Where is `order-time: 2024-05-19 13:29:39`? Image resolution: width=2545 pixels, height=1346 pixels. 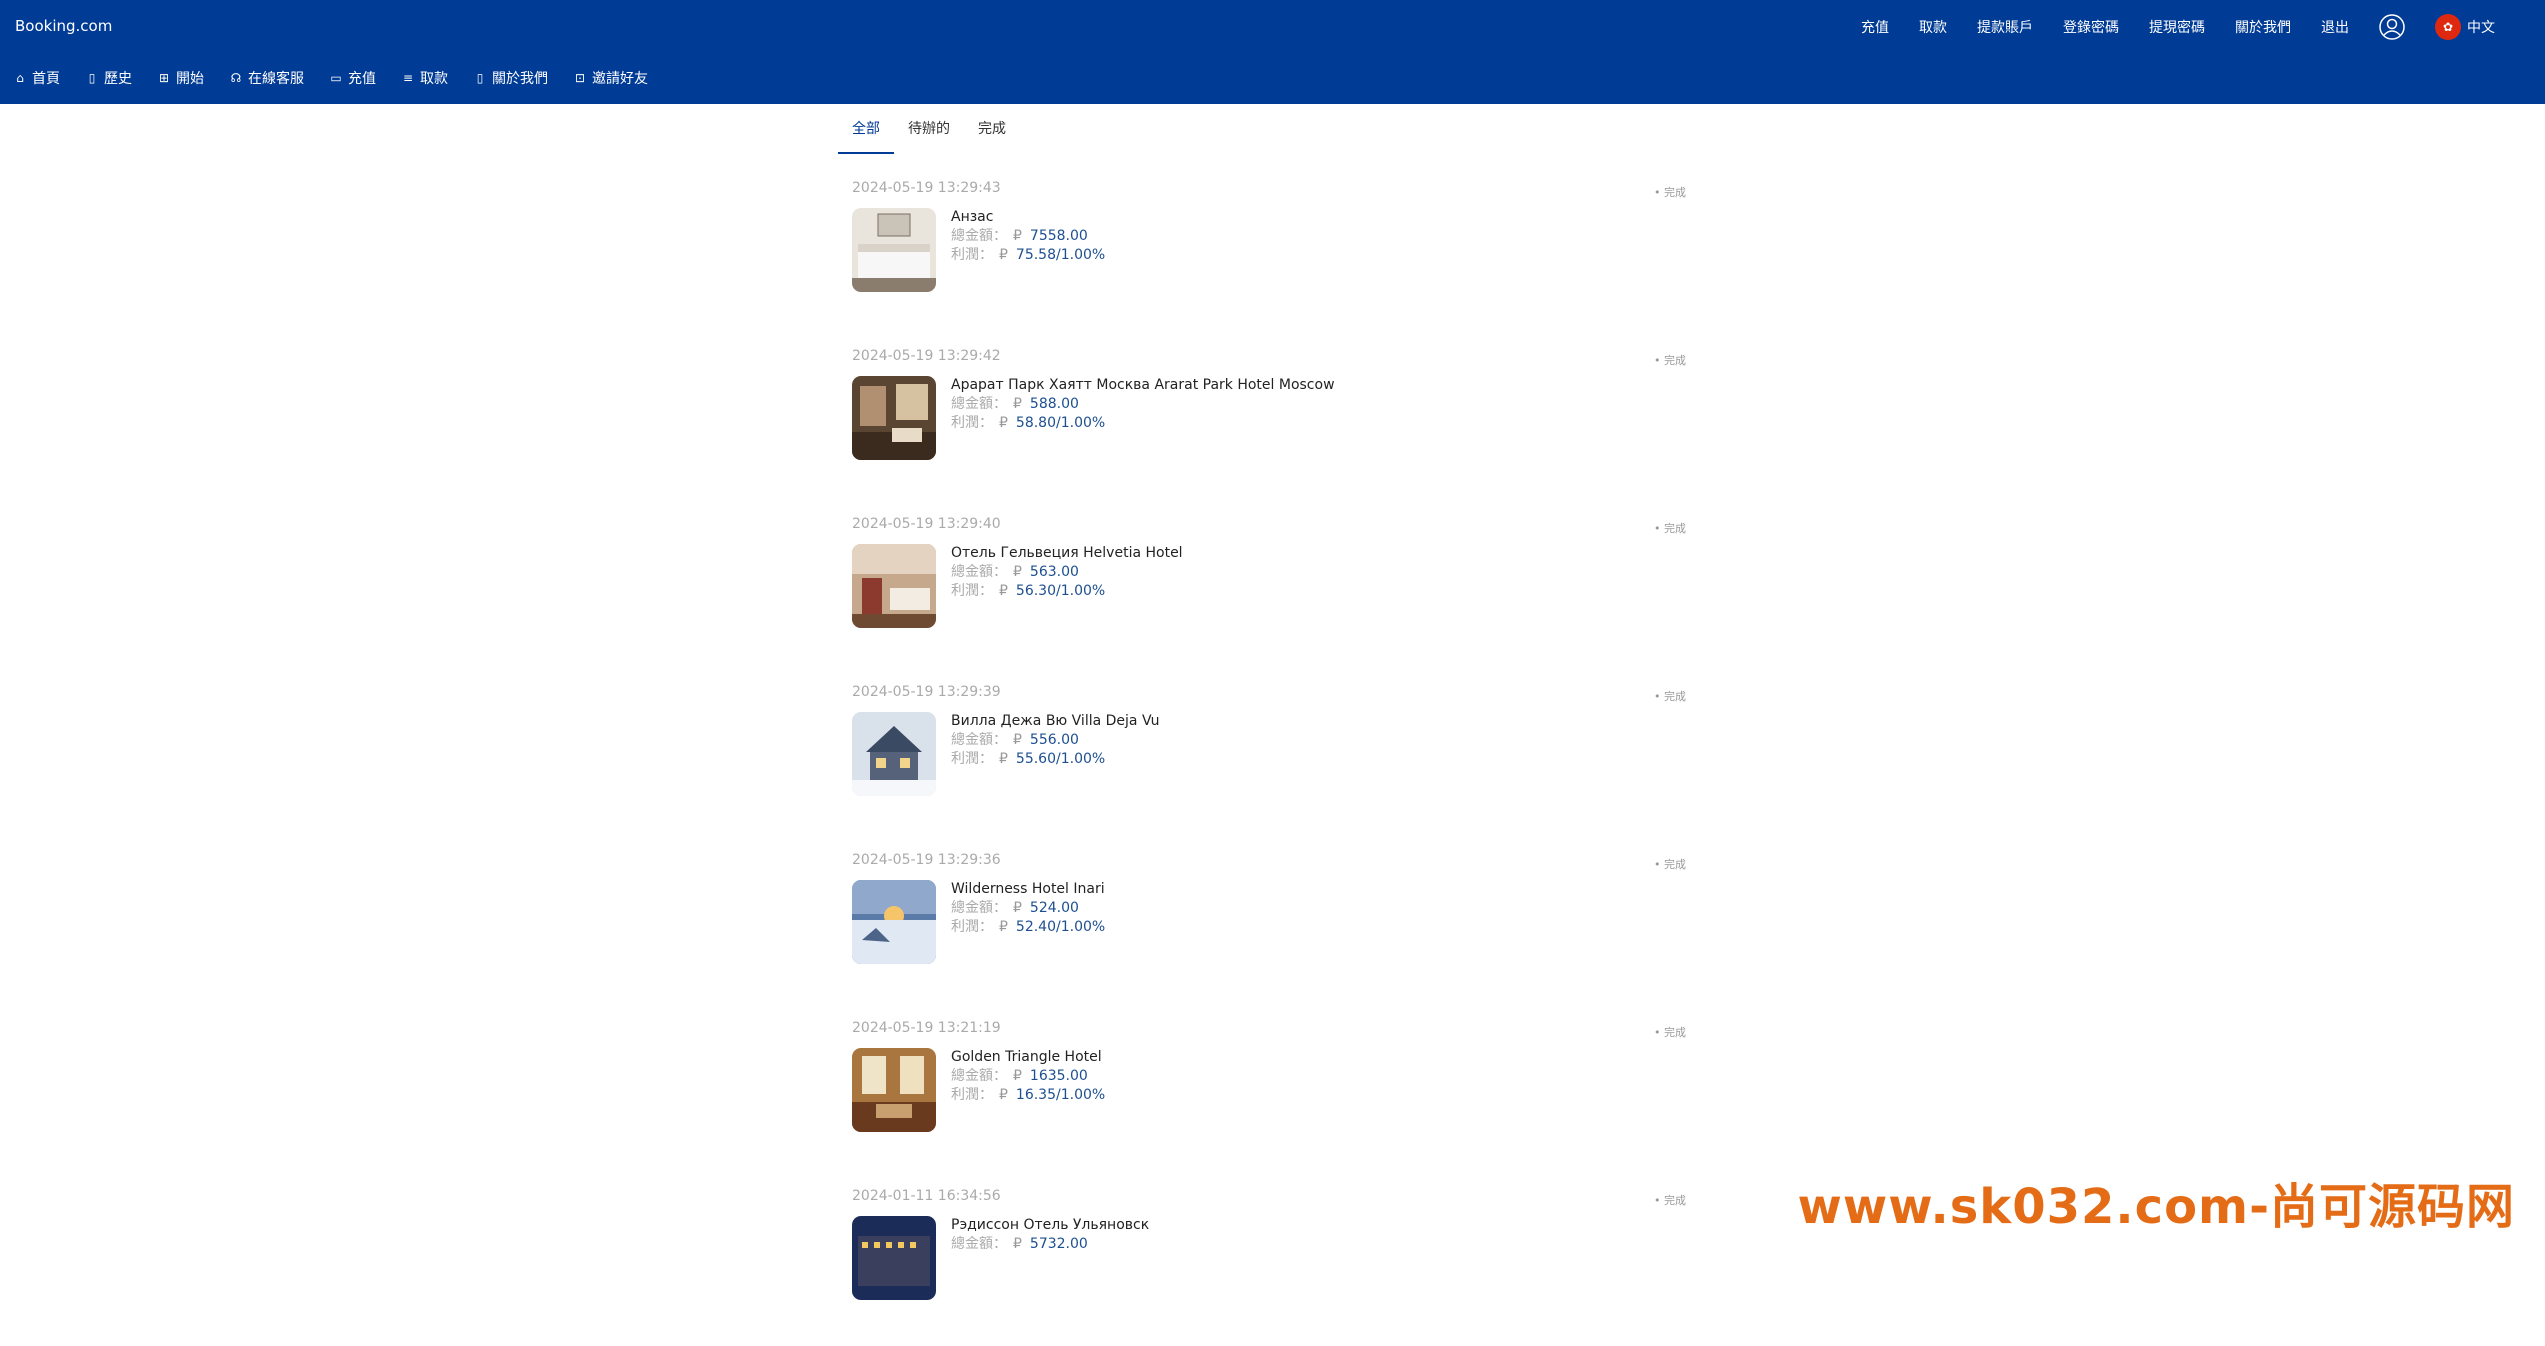 order-time: 2024-05-19 13:29:39 is located at coordinates (926, 692).